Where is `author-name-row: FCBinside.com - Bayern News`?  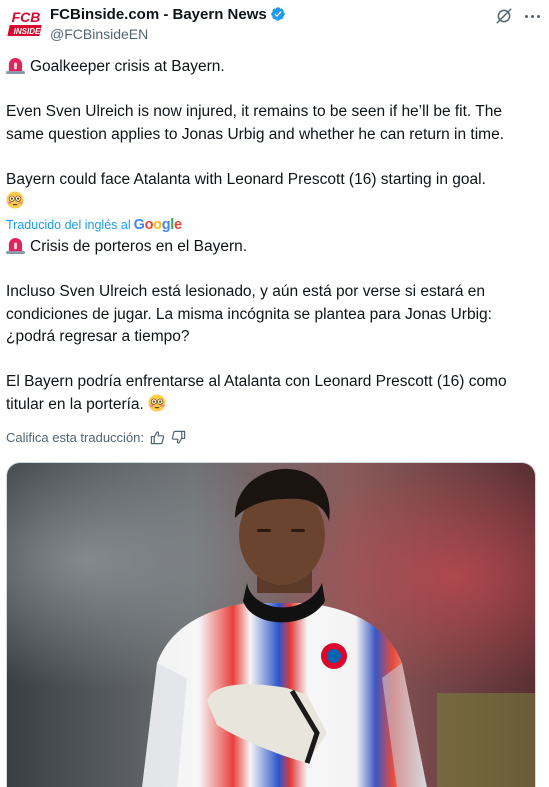 author-name-row: FCBinside.com - Bayern News is located at coordinates (168, 14).